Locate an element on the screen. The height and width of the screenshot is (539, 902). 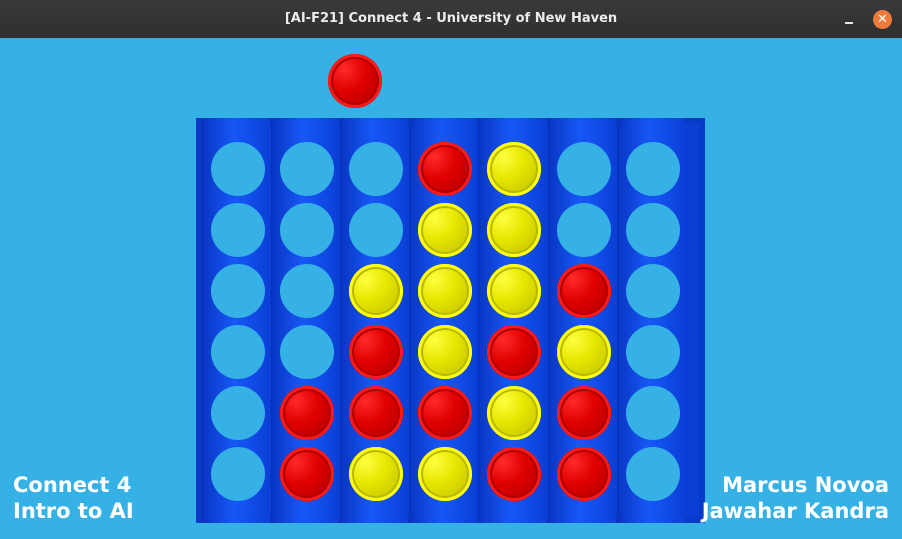
close-icon: ✕ is located at coordinates (882, 19).